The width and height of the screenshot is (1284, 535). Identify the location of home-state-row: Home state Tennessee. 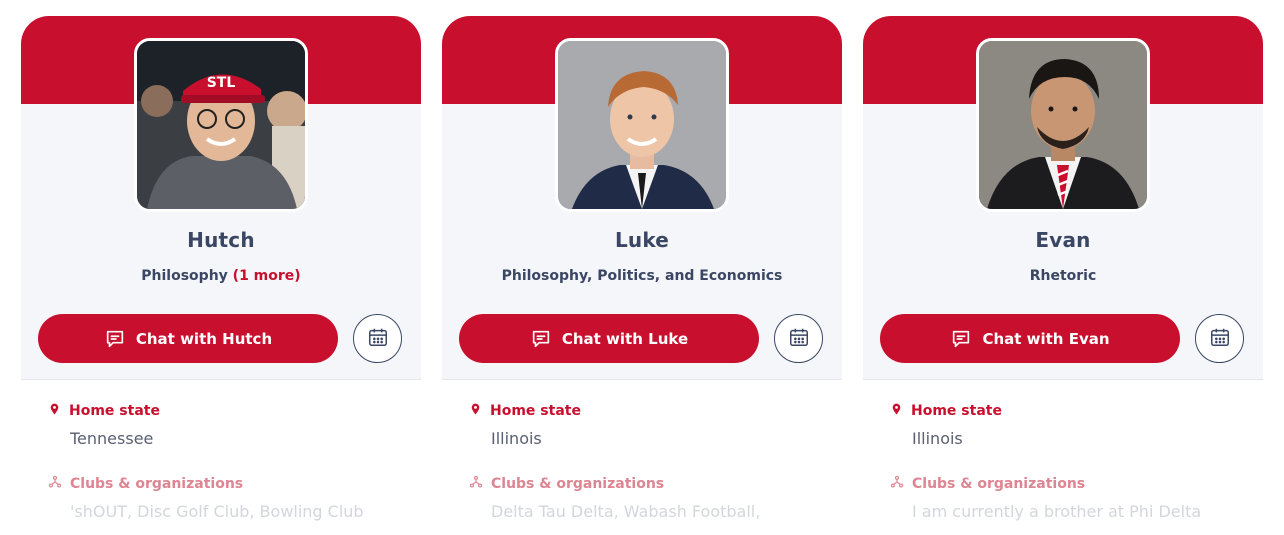
(228, 425).